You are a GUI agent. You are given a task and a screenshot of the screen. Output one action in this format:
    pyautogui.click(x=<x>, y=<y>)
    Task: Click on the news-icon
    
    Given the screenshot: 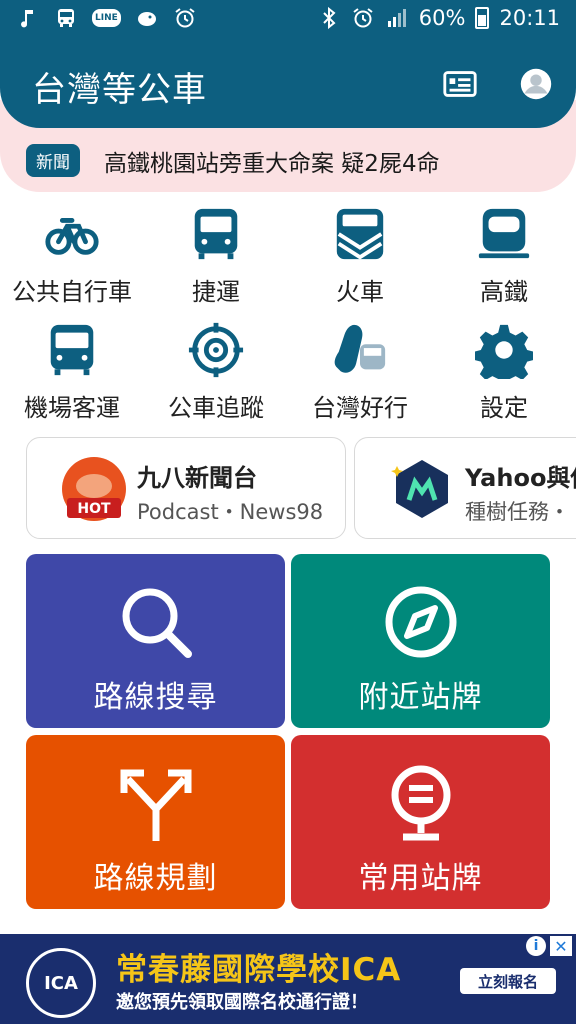 What is the action you would take?
    pyautogui.click(x=460, y=84)
    